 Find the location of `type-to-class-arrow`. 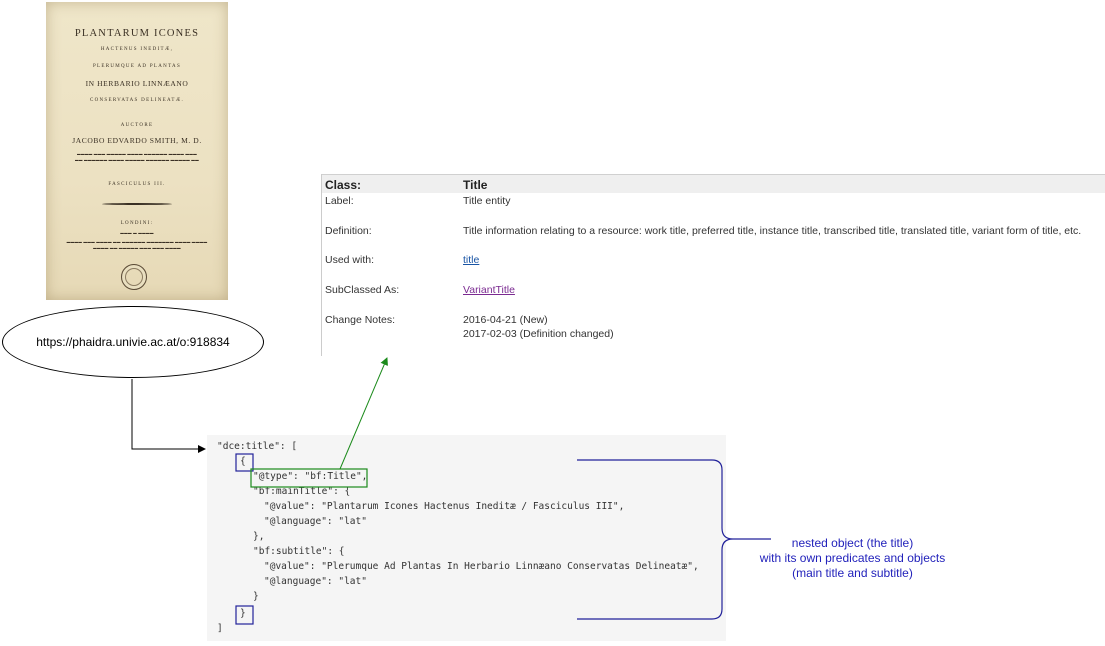

type-to-class-arrow is located at coordinates (363, 413).